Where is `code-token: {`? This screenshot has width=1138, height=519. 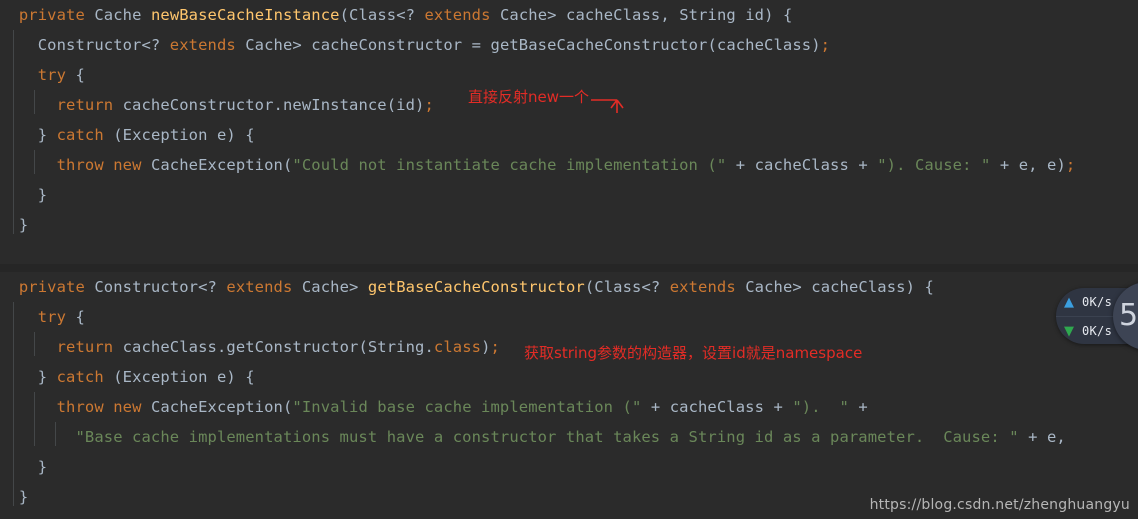
code-token: { is located at coordinates (75, 75).